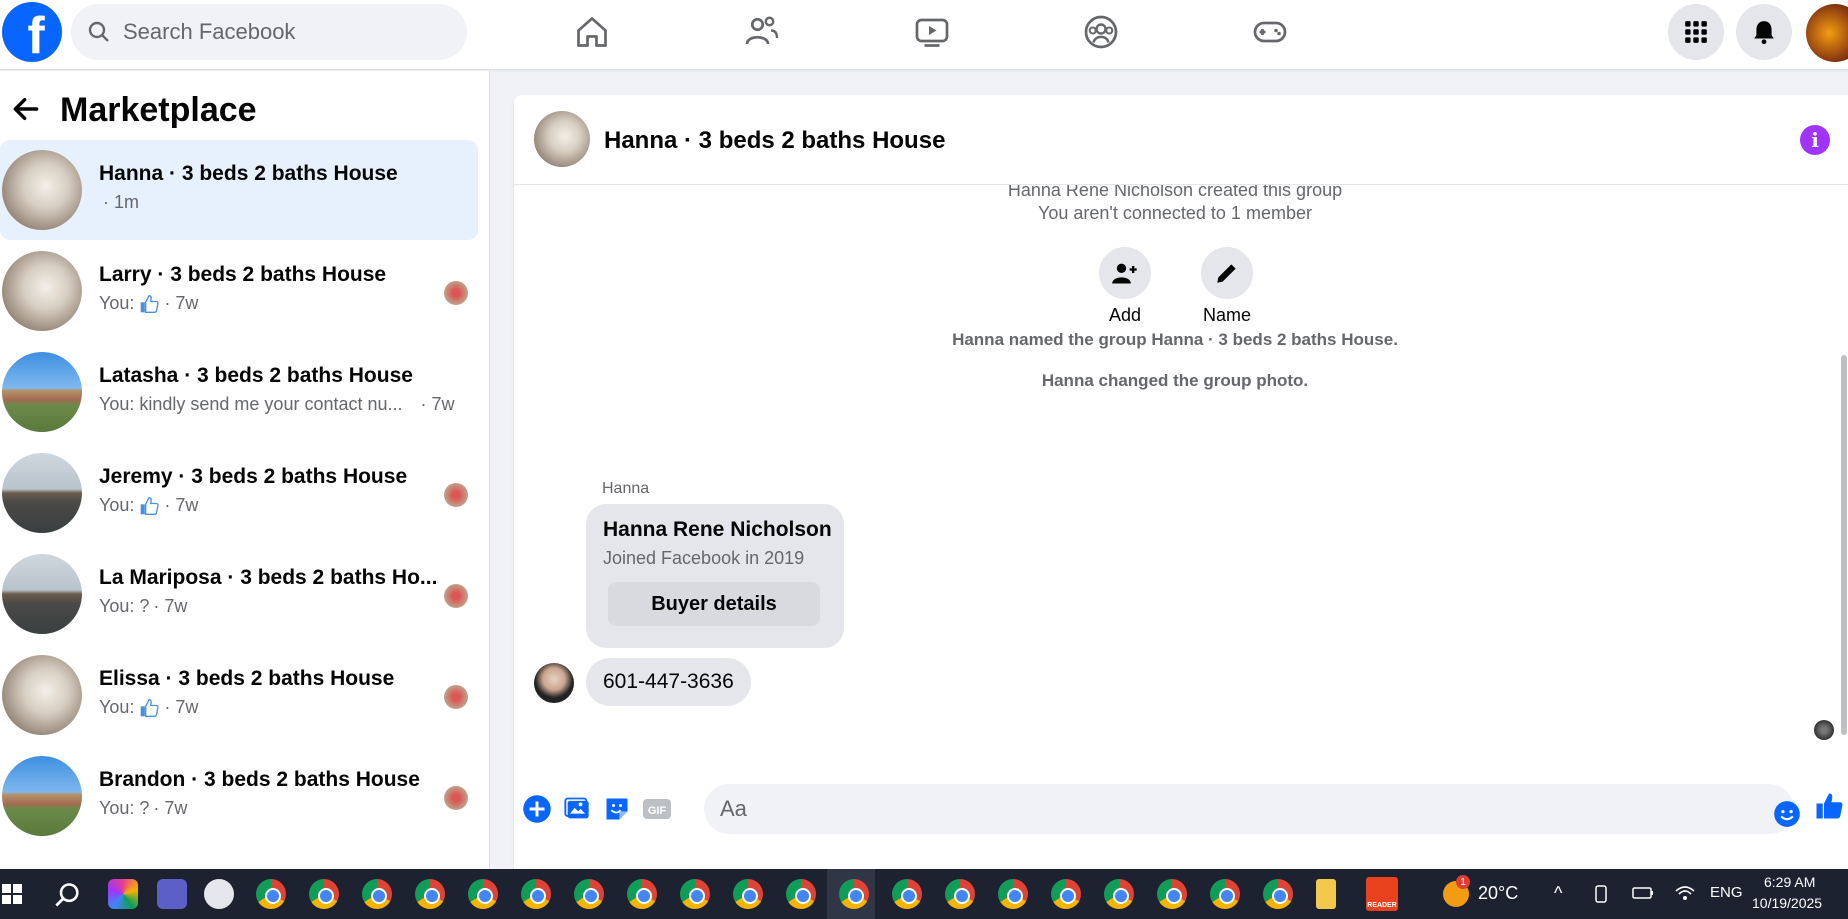 This screenshot has height=919, width=1848. Describe the element at coordinates (537, 809) in the screenshot. I see `plus-icon` at that location.